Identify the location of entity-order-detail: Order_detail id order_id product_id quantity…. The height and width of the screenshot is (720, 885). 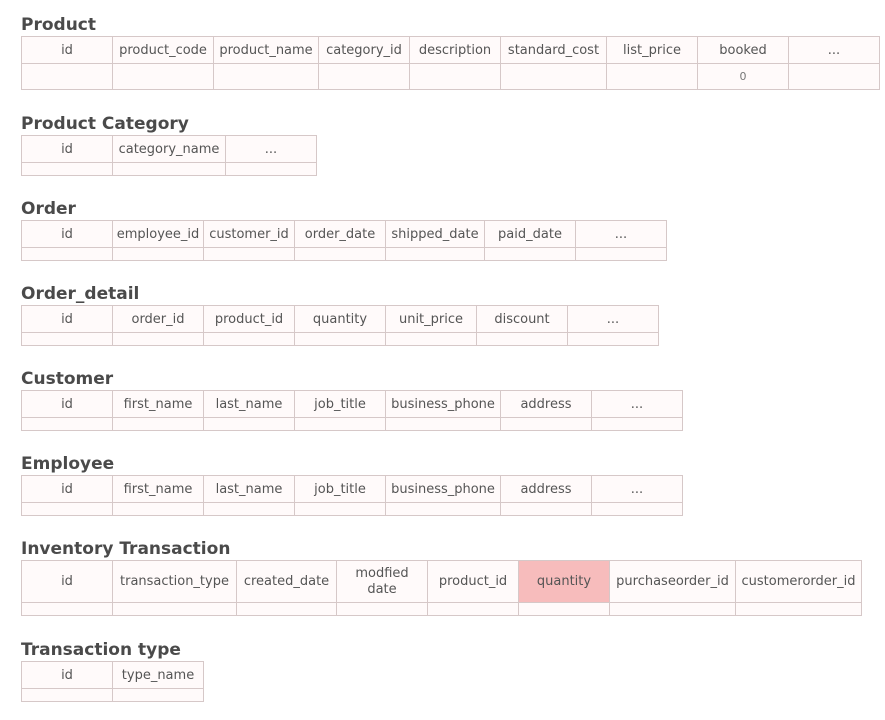
(340, 314).